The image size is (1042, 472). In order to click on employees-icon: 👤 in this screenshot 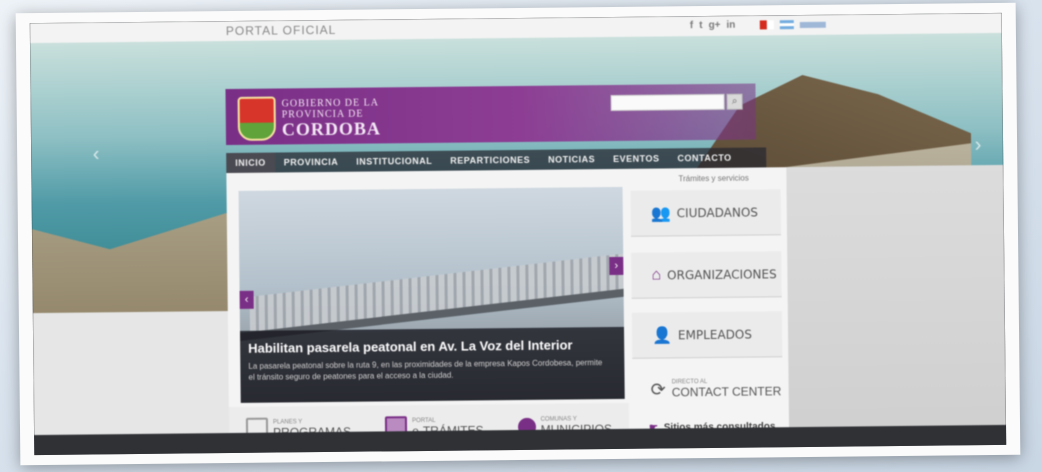, I will do `click(662, 335)`.